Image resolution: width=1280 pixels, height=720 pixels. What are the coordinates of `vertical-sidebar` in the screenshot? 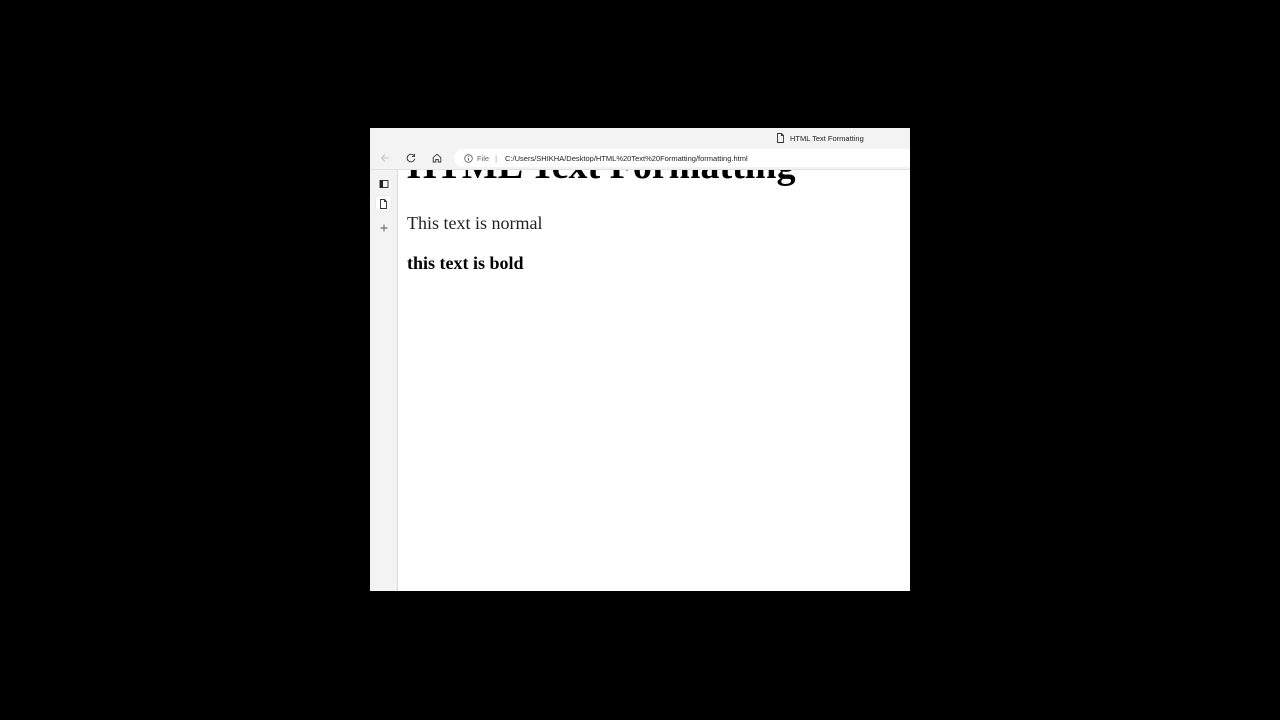 It's located at (384, 380).